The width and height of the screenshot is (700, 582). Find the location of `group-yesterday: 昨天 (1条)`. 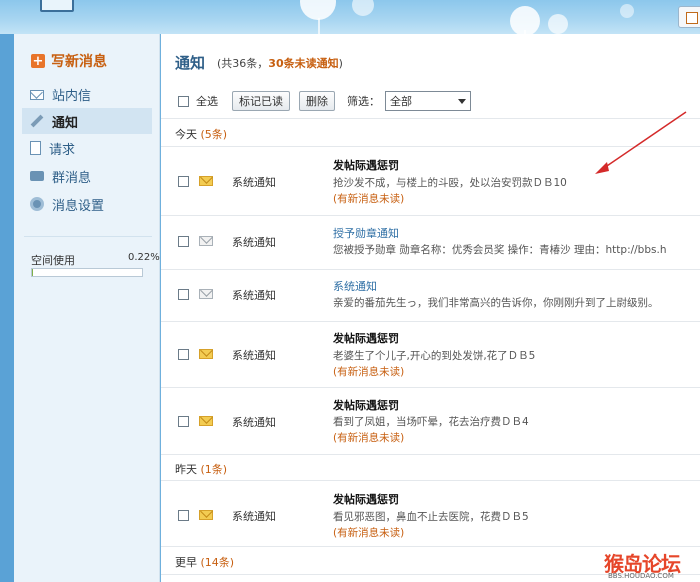

group-yesterday: 昨天 (1条) is located at coordinates (201, 469).